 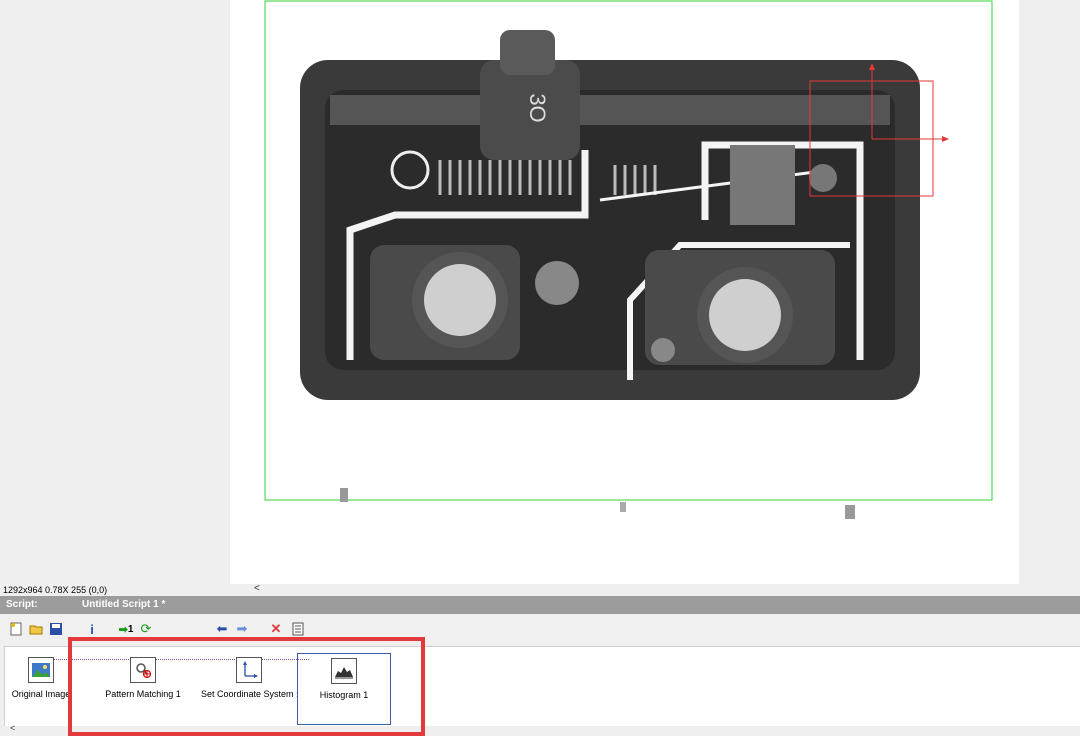 What do you see at coordinates (222, 629) in the screenshot?
I see `back-arrow-icon: ⬅` at bounding box center [222, 629].